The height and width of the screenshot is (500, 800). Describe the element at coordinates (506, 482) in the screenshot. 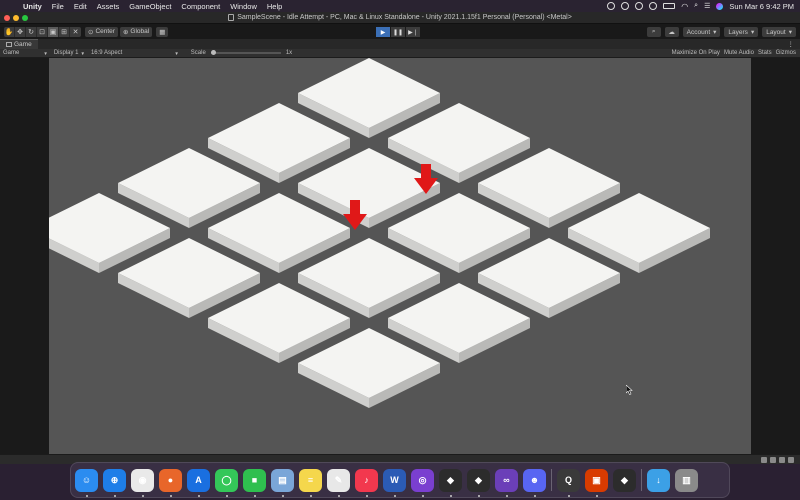

I see `visual-studio-icon: ∞` at that location.